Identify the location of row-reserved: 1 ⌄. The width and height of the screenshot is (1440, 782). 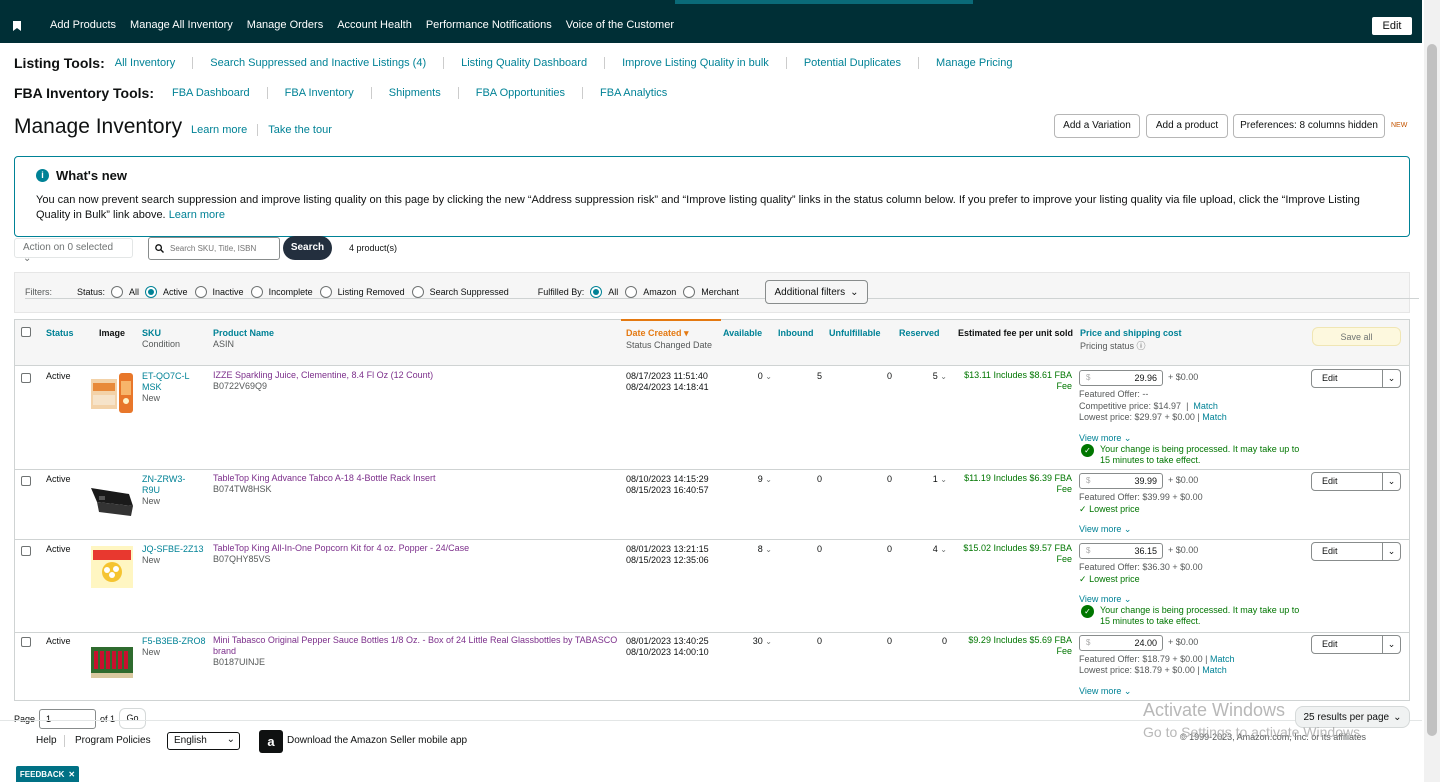
(931, 479).